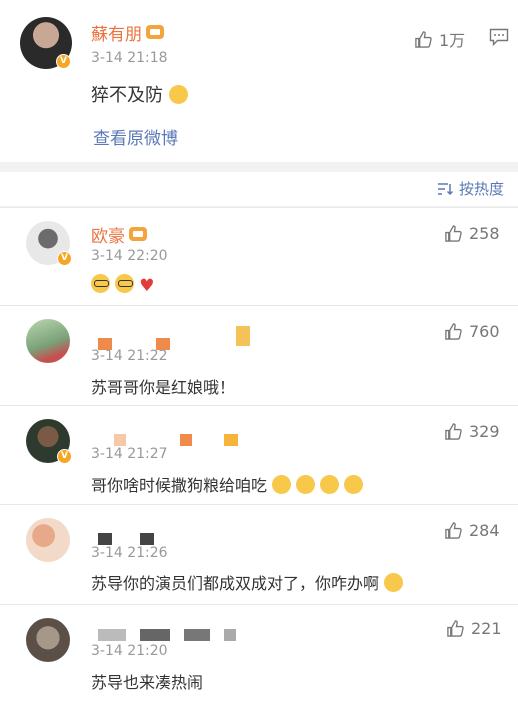 The height and width of the screenshot is (717, 518). What do you see at coordinates (135, 136) in the screenshot?
I see `view-original-link: 查看原微博` at bounding box center [135, 136].